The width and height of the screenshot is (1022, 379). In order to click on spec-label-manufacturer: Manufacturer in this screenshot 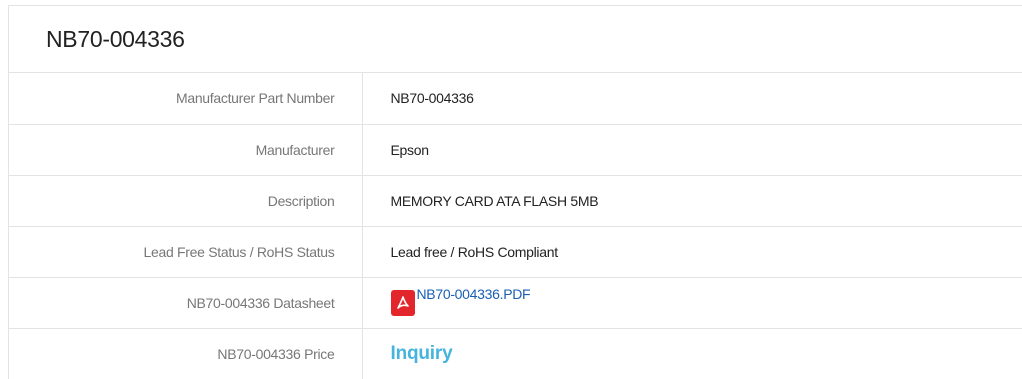, I will do `click(186, 150)`.